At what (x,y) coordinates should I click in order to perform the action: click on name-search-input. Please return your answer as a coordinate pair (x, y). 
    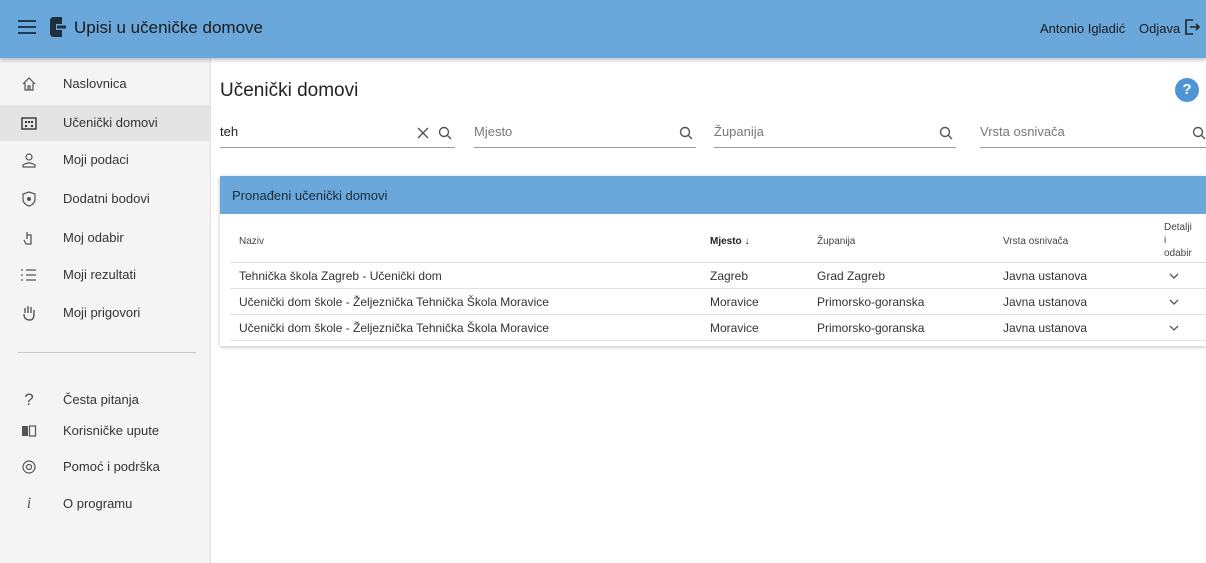
    Looking at the image, I should click on (312, 131).